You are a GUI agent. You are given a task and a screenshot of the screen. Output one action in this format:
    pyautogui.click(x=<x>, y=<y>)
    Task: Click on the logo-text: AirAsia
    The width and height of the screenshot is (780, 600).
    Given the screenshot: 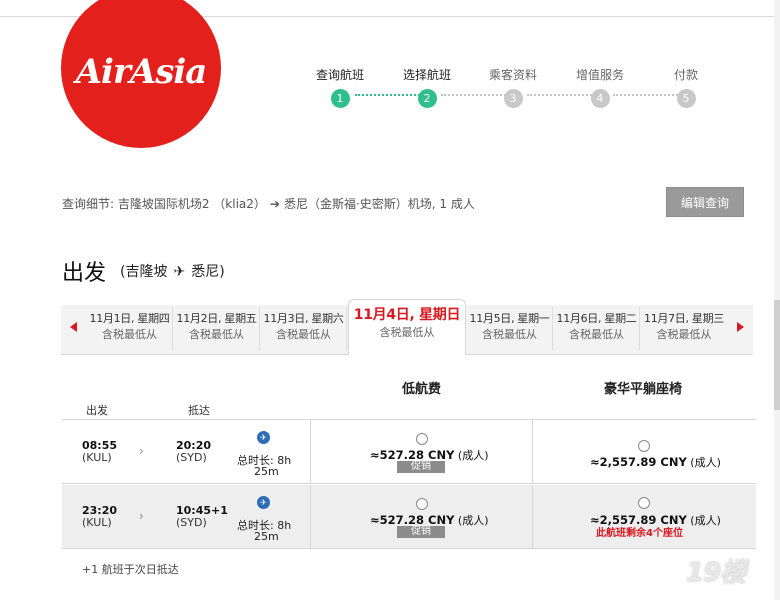 What is the action you would take?
    pyautogui.click(x=141, y=72)
    